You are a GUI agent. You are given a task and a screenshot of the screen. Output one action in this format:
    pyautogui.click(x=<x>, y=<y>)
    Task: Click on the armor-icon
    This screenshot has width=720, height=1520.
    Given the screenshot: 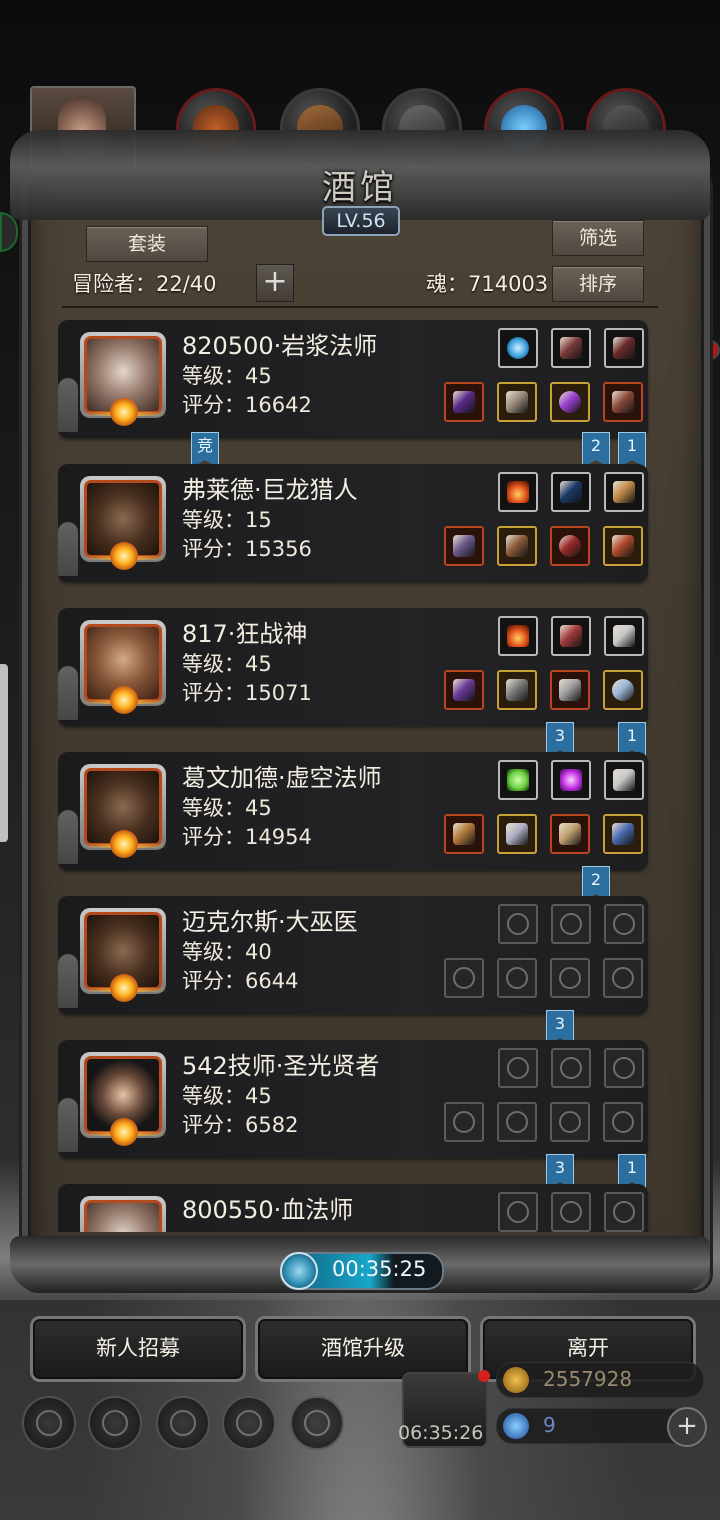 What is the action you would take?
    pyautogui.click(x=517, y=834)
    